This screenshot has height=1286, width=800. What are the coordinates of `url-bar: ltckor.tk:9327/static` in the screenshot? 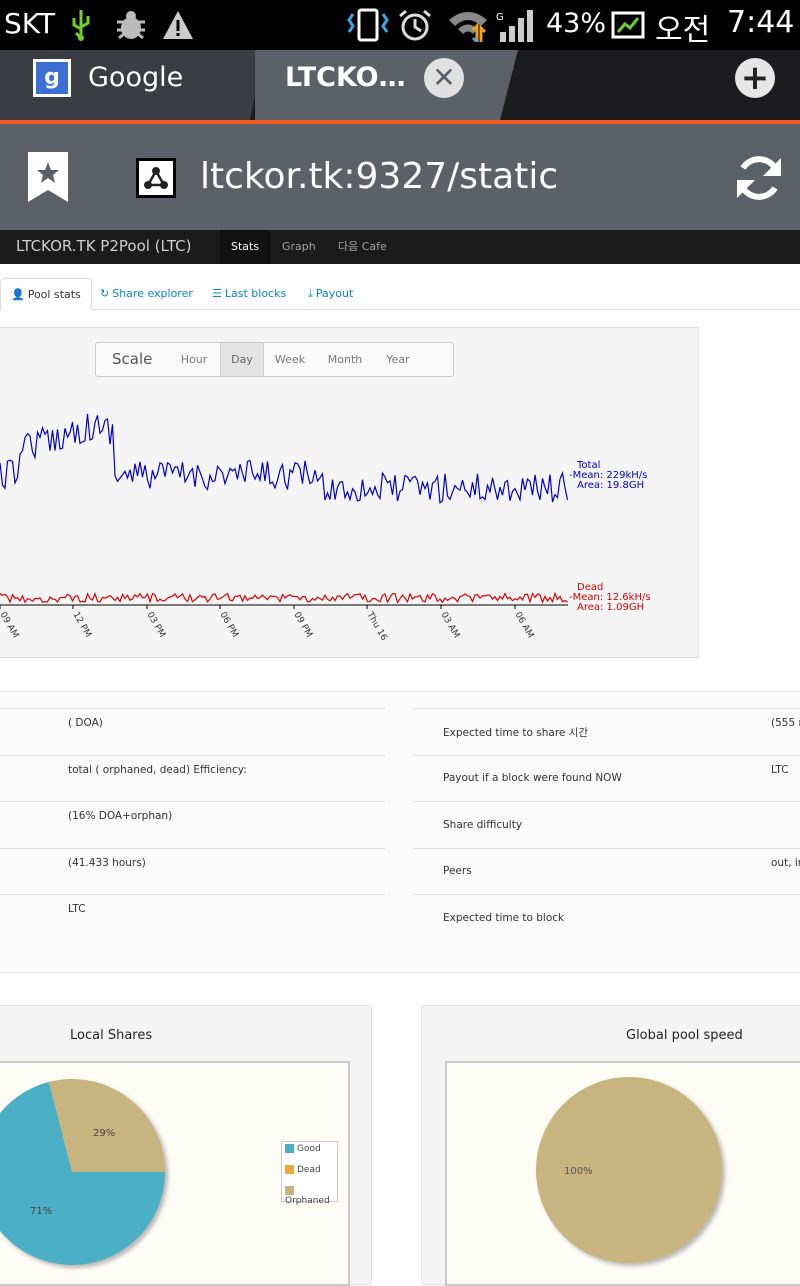 It's located at (400, 177).